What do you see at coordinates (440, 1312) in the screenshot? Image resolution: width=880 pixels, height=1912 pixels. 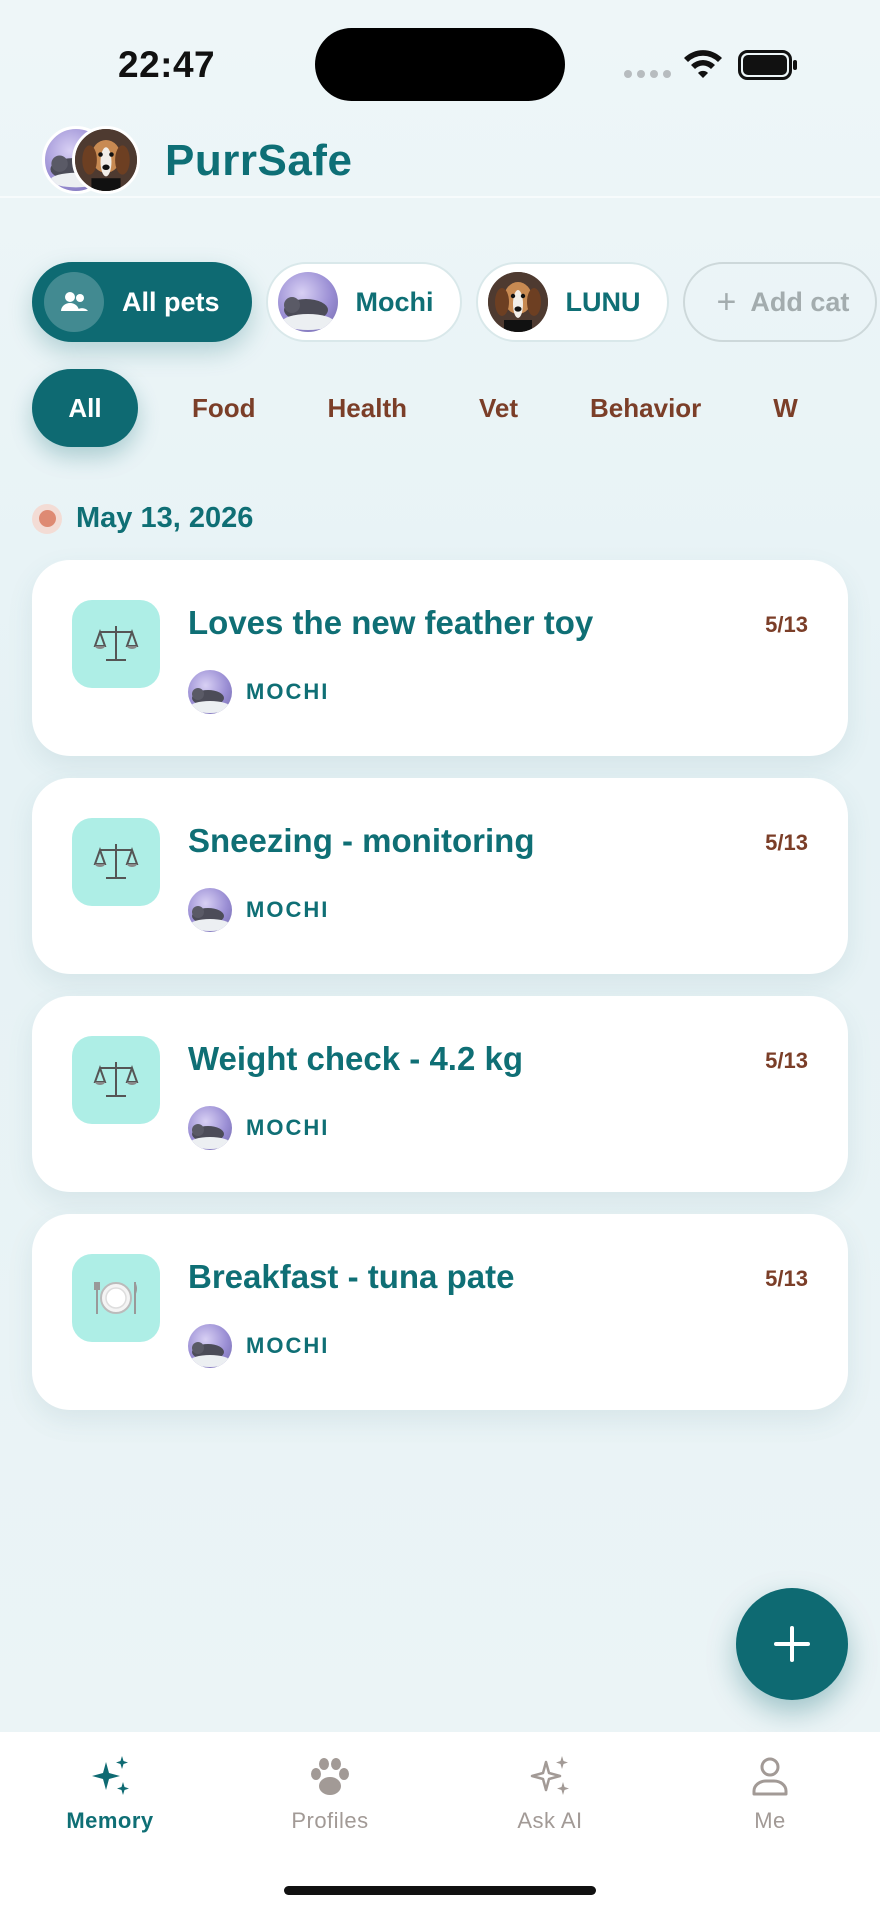 I see `memory-card: Breakfast - tuna pate 5/13 MOCHI` at bounding box center [440, 1312].